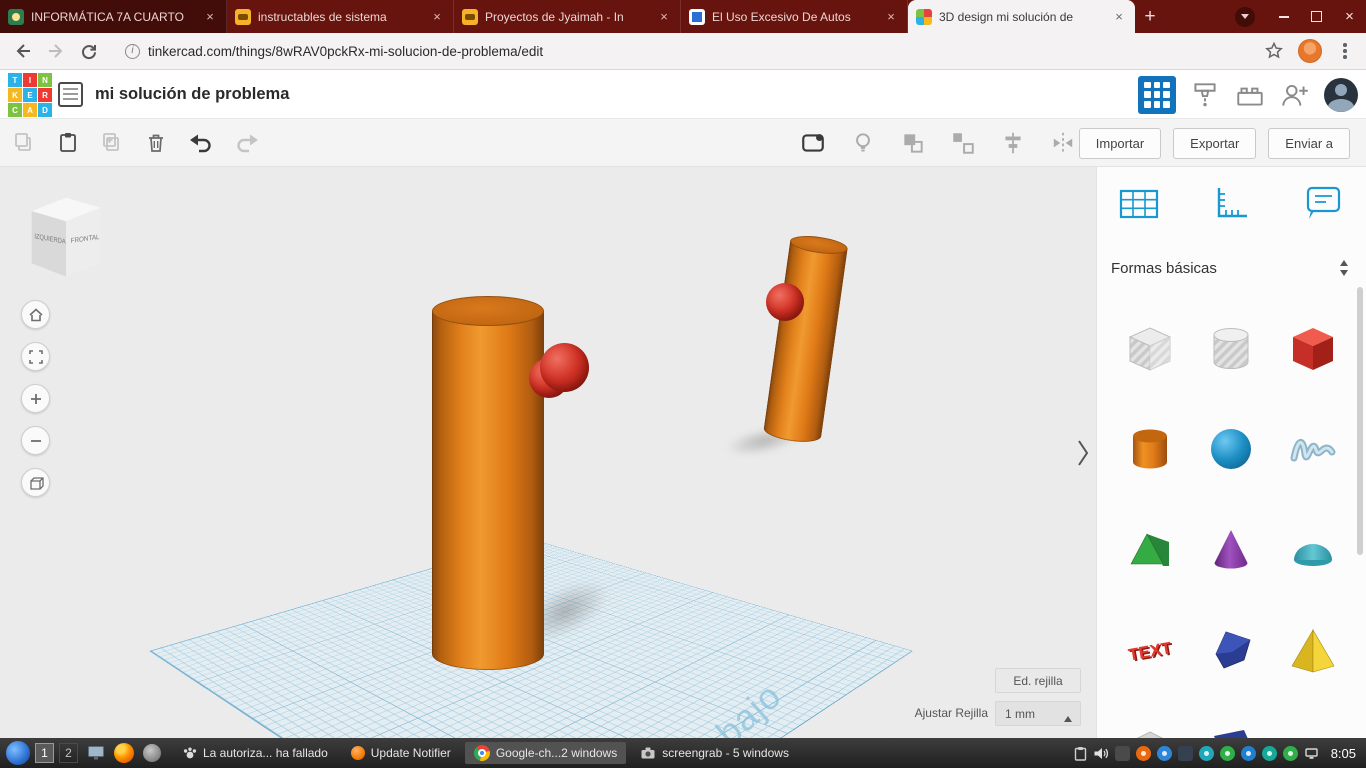 The width and height of the screenshot is (1366, 768). What do you see at coordinates (1283, 16) in the screenshot?
I see `window-minimize-button` at bounding box center [1283, 16].